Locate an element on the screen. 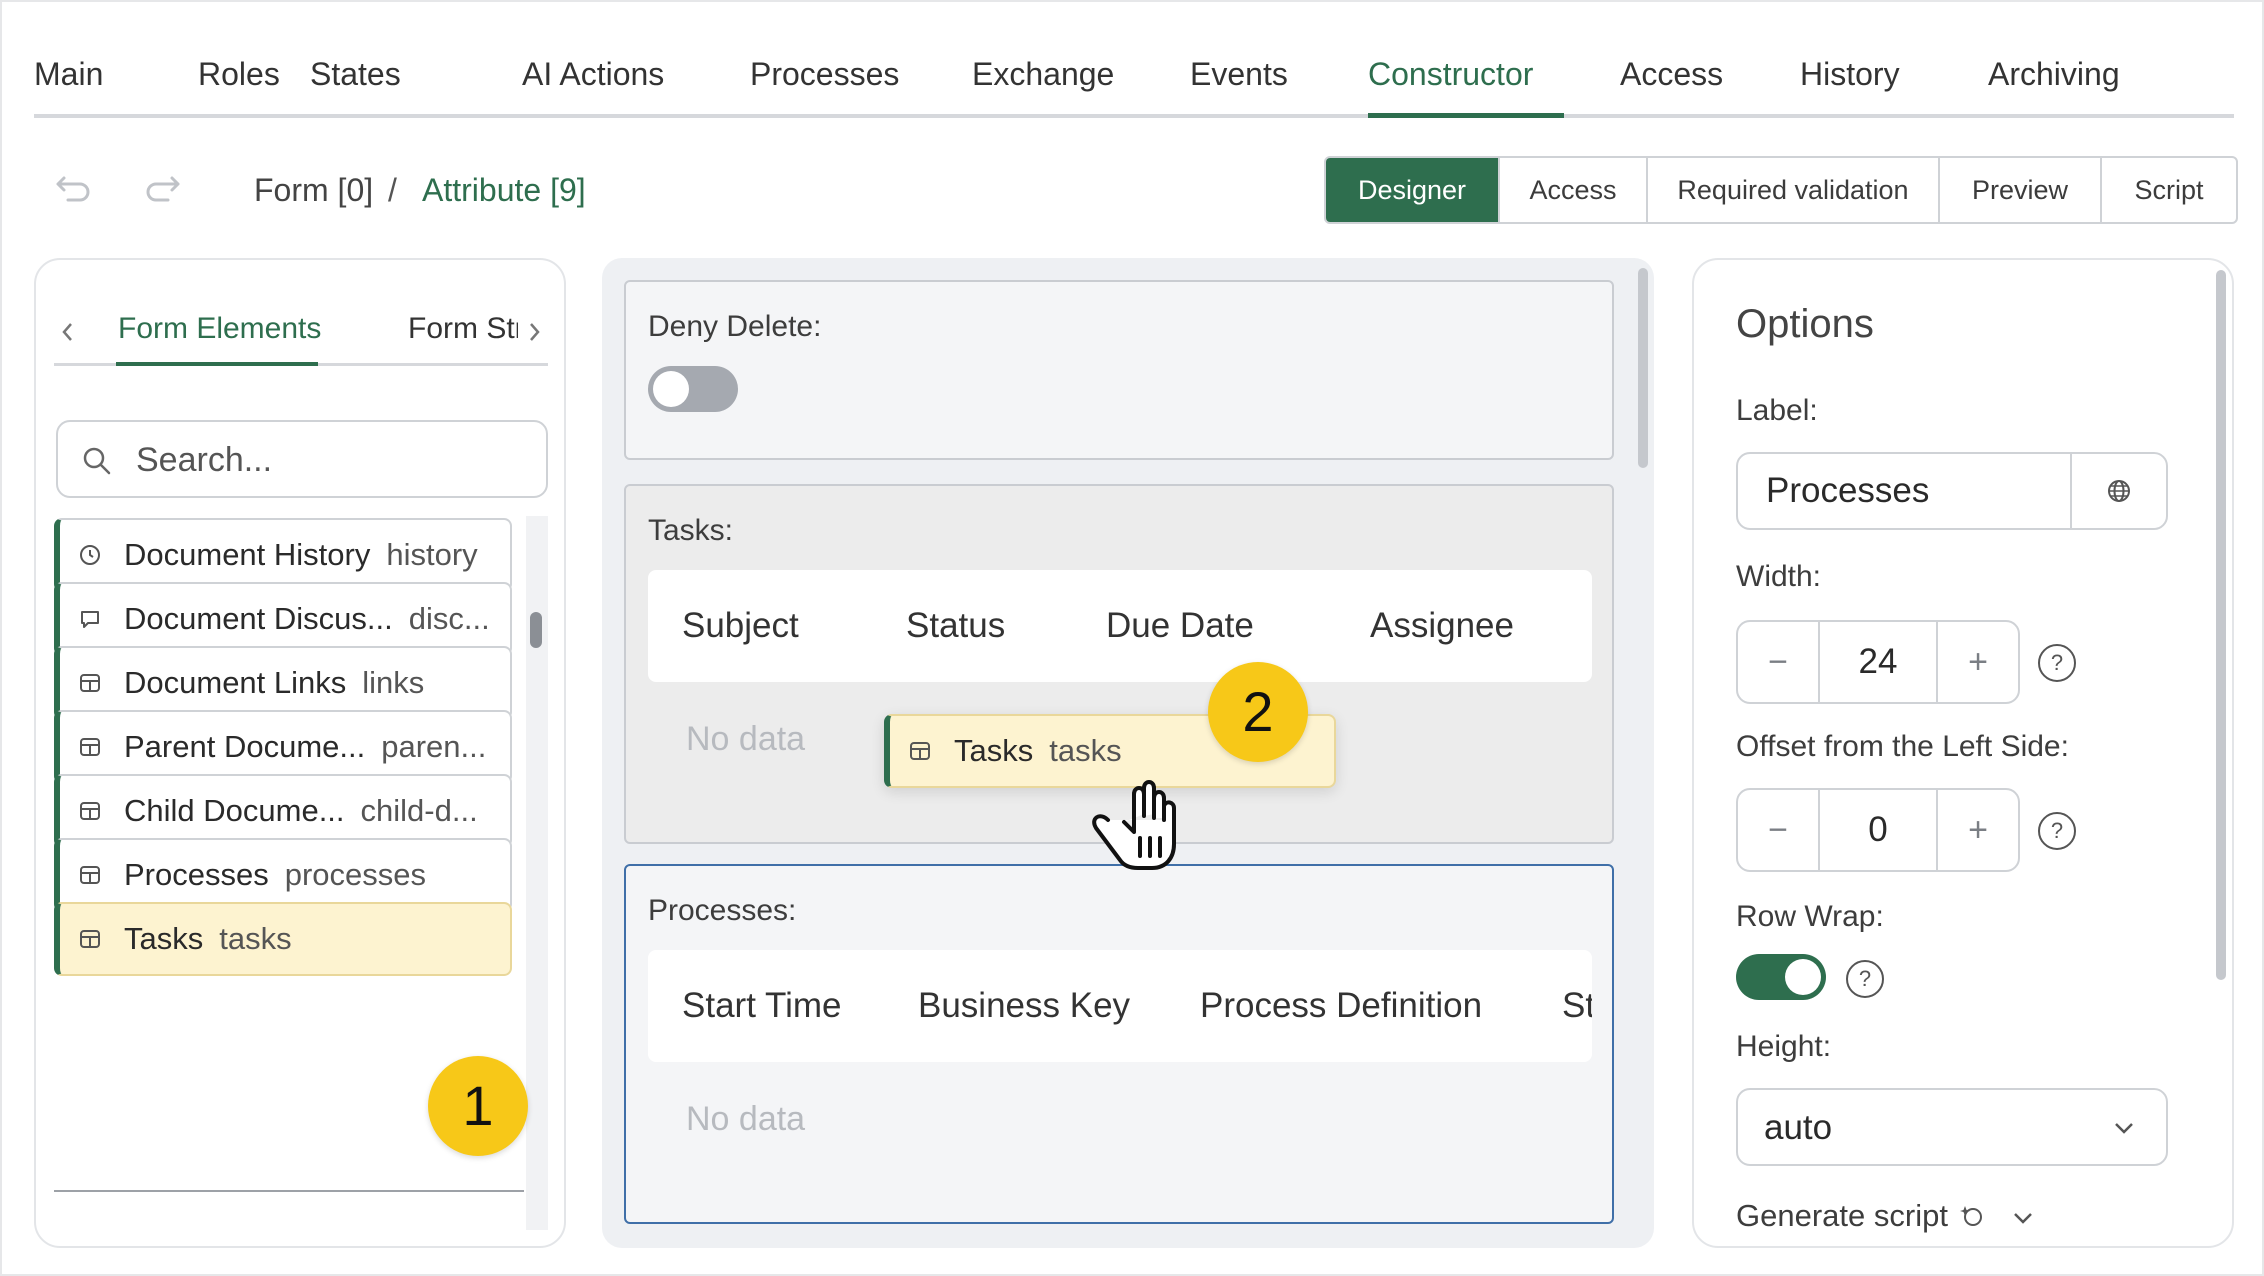 The image size is (2264, 1276). grab-cursor-icon is located at coordinates (1133, 817).